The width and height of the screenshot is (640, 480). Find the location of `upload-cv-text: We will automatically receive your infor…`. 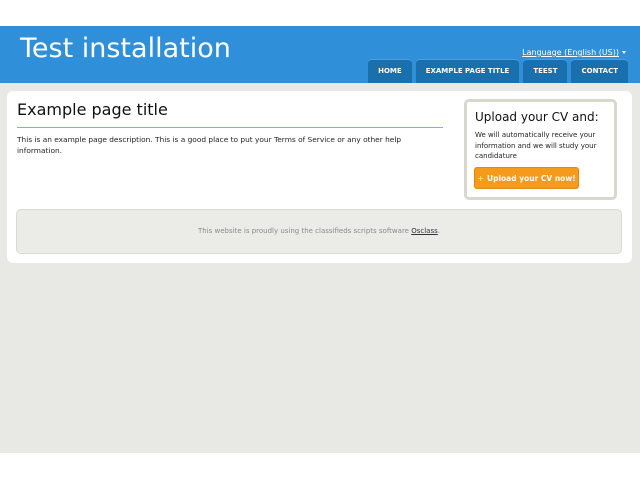

upload-cv-text: We will automatically receive your infor… is located at coordinates (536, 145).